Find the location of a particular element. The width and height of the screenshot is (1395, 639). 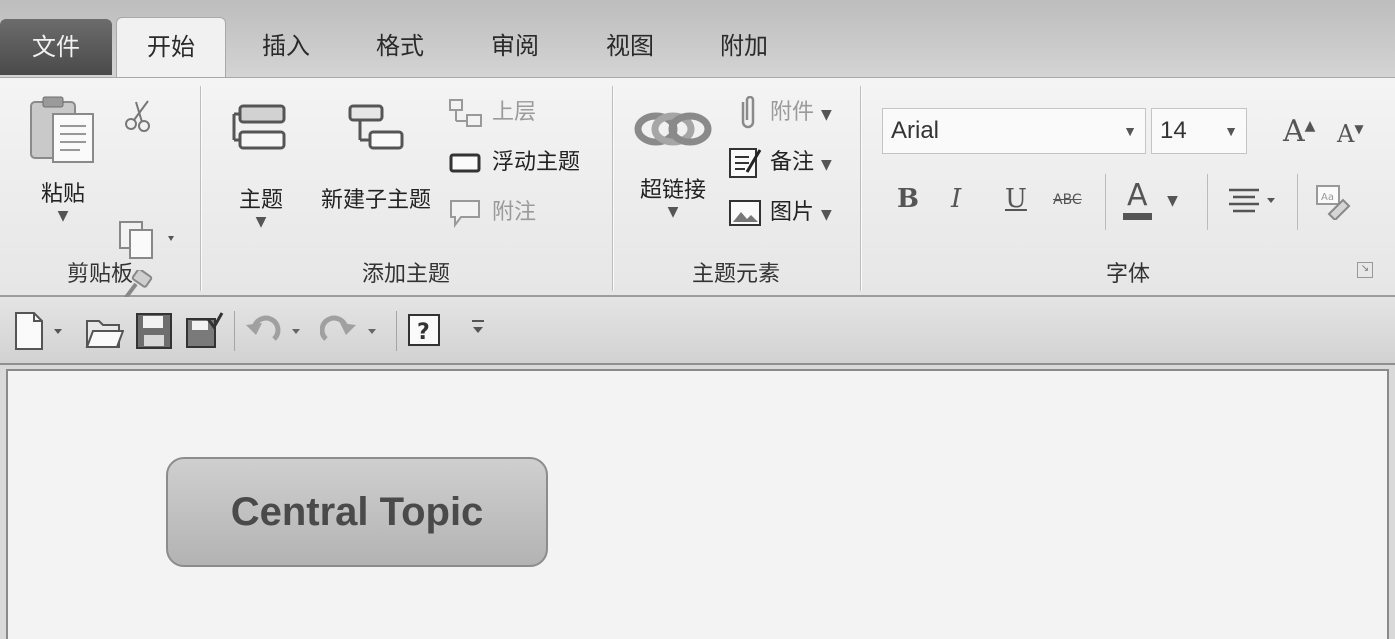

tab-file: 文件 is located at coordinates (56, 47).